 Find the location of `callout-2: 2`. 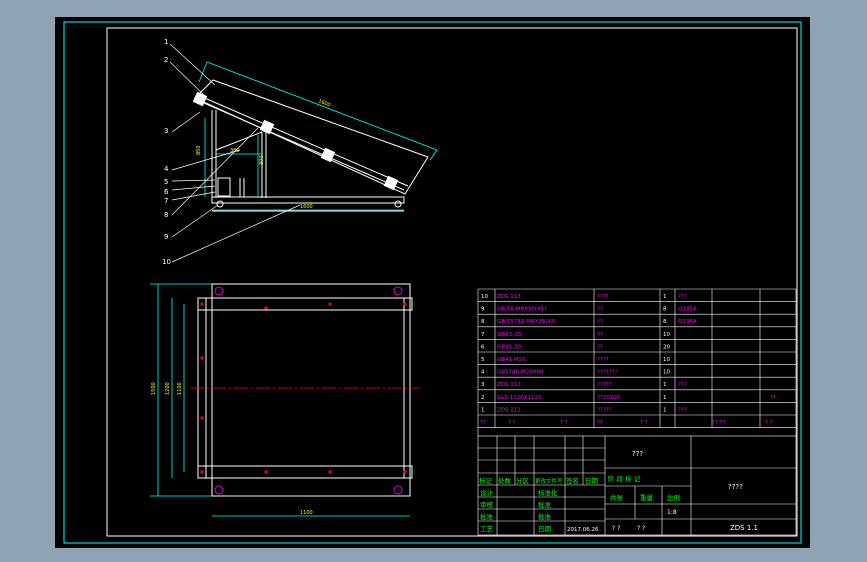

callout-2: 2 is located at coordinates (166, 60).